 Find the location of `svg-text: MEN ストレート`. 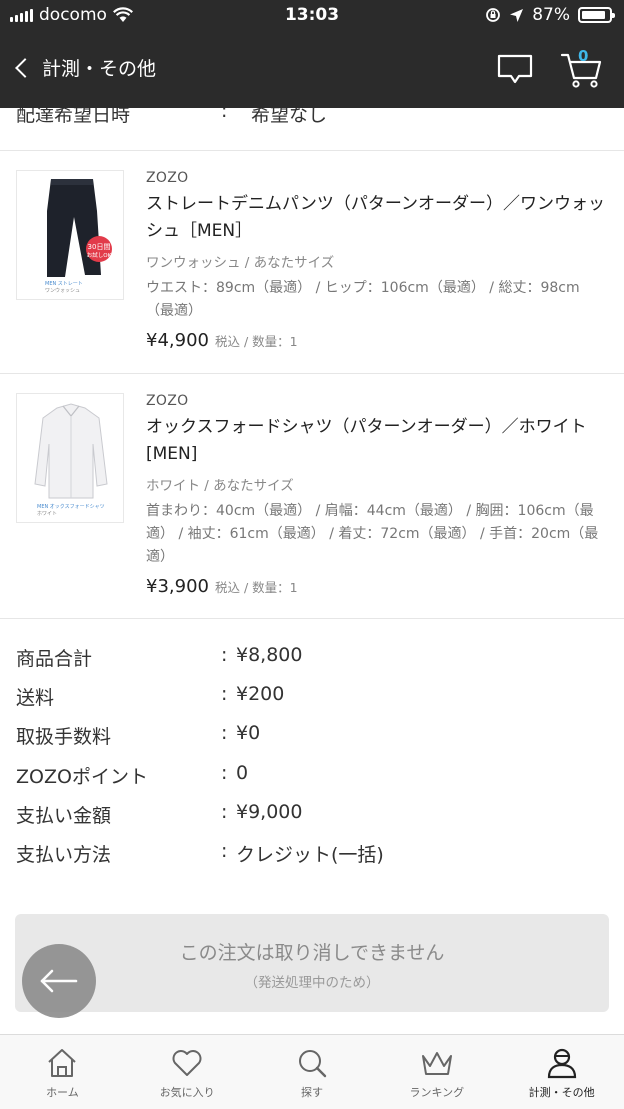

svg-text: MEN ストレート is located at coordinates (64, 284).